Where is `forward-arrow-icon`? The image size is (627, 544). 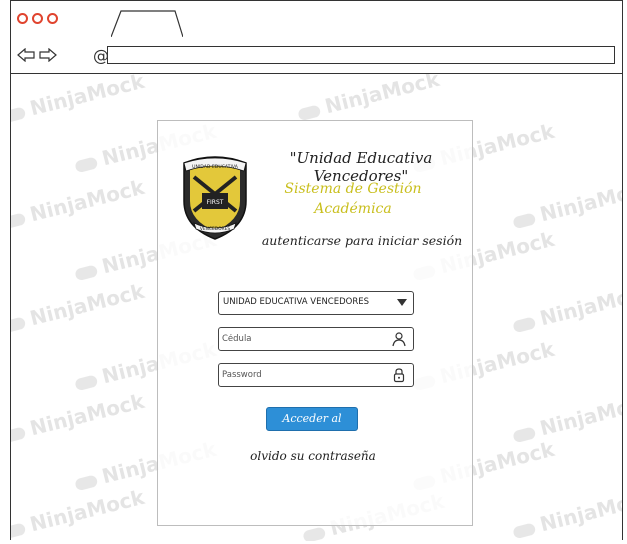
forward-arrow-icon is located at coordinates (48, 55).